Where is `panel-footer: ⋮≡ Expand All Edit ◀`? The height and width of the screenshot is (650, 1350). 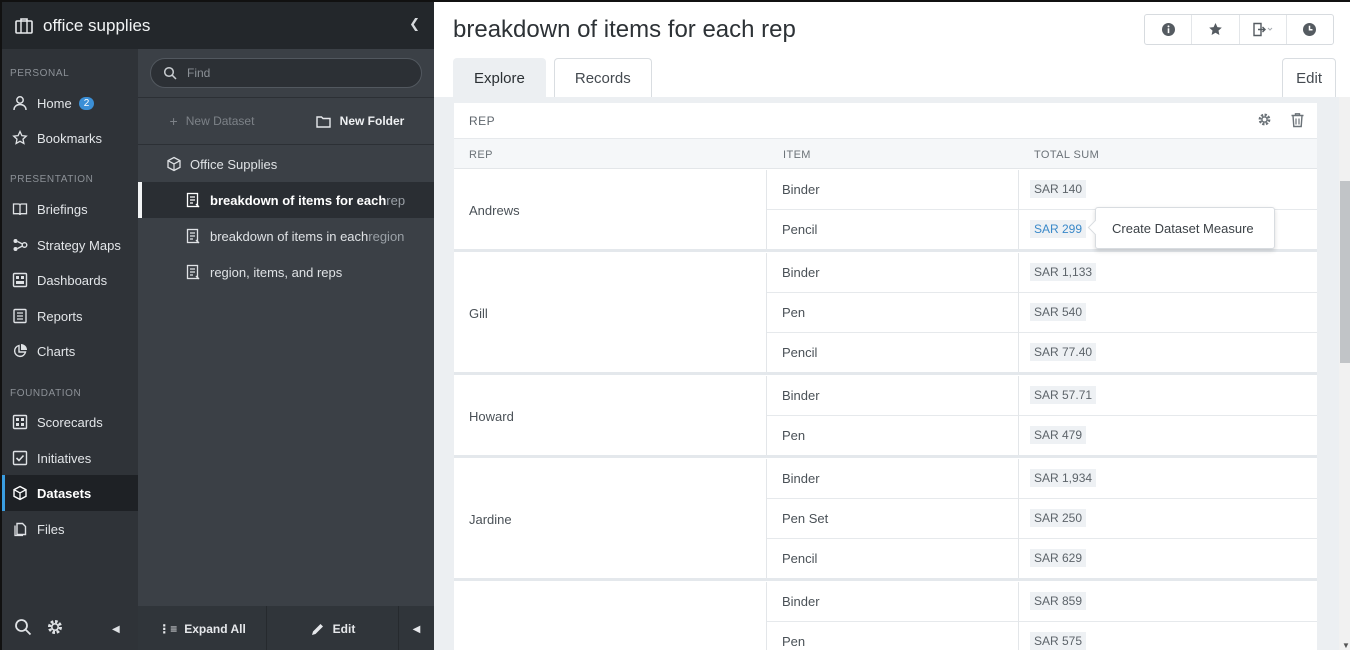 panel-footer: ⋮≡ Expand All Edit ◀ is located at coordinates (286, 628).